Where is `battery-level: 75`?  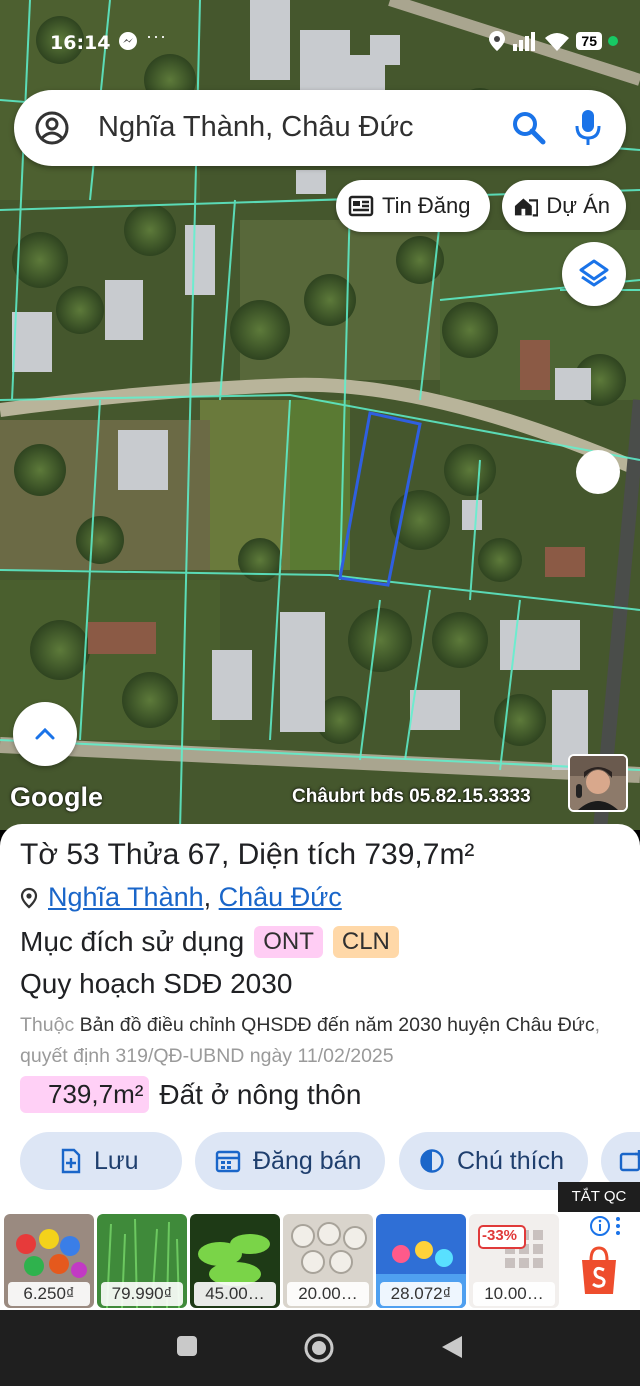
battery-level: 75 is located at coordinates (589, 41).